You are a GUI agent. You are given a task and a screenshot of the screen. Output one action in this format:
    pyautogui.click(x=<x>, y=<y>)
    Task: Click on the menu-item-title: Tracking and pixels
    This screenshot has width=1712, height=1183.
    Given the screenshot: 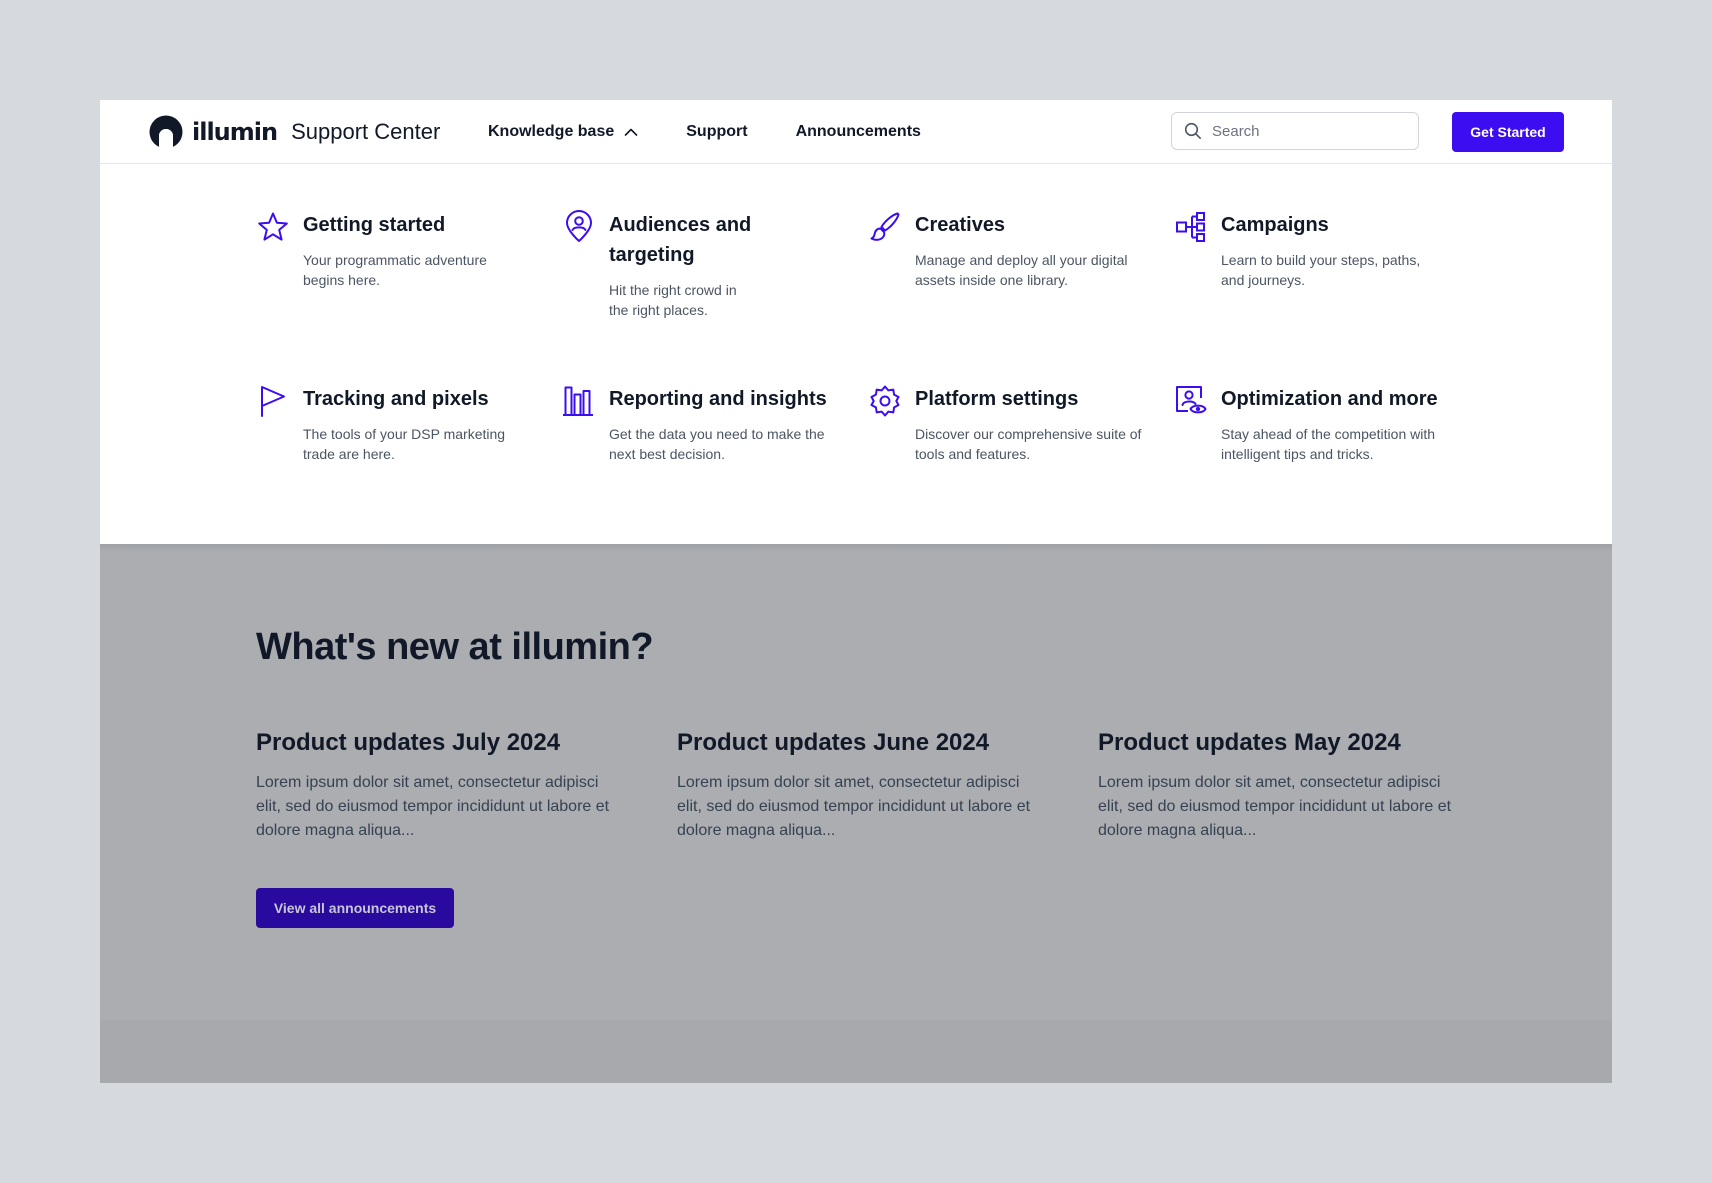 What is the action you would take?
    pyautogui.click(x=396, y=399)
    